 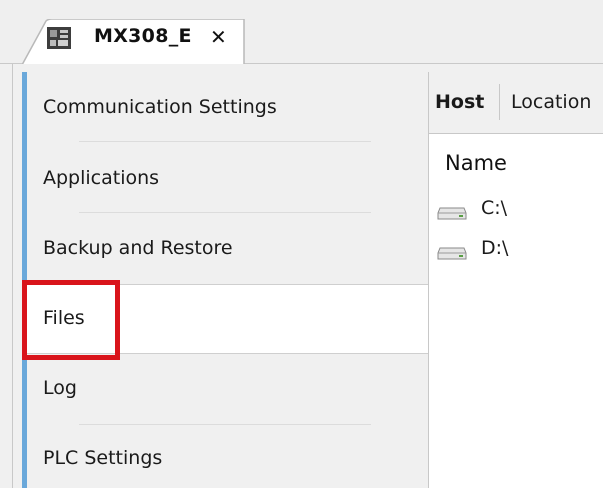 What do you see at coordinates (551, 102) in the screenshot?
I see `tab-location: Location` at bounding box center [551, 102].